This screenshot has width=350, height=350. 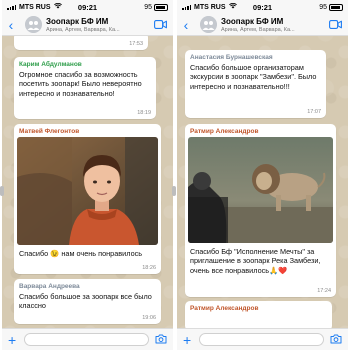 What do you see at coordinates (324, 291) in the screenshot?
I see `message-time: 17:24` at bounding box center [324, 291].